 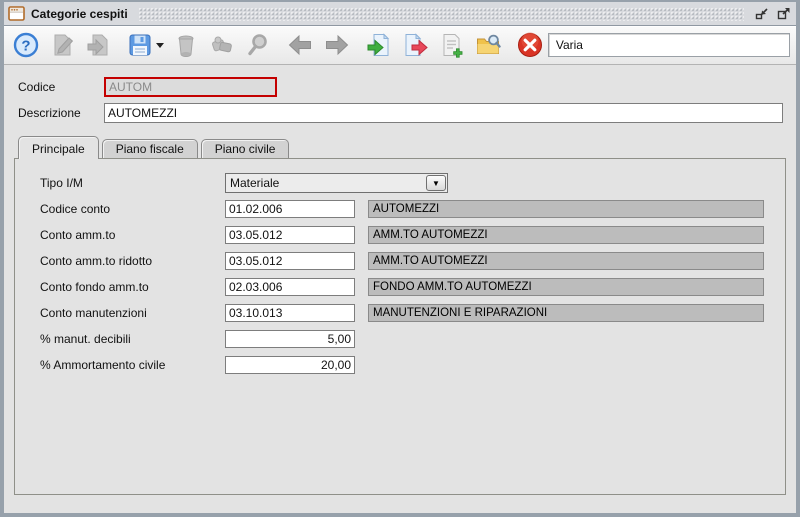 What do you see at coordinates (436, 183) in the screenshot?
I see `chevron-down-icon: ▼` at bounding box center [436, 183].